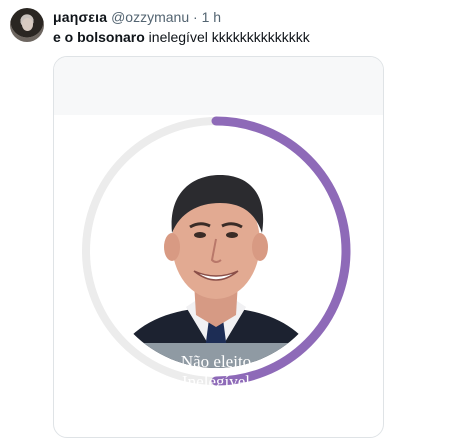  I want to click on user-handle: @ozzymanu, so click(150, 17).